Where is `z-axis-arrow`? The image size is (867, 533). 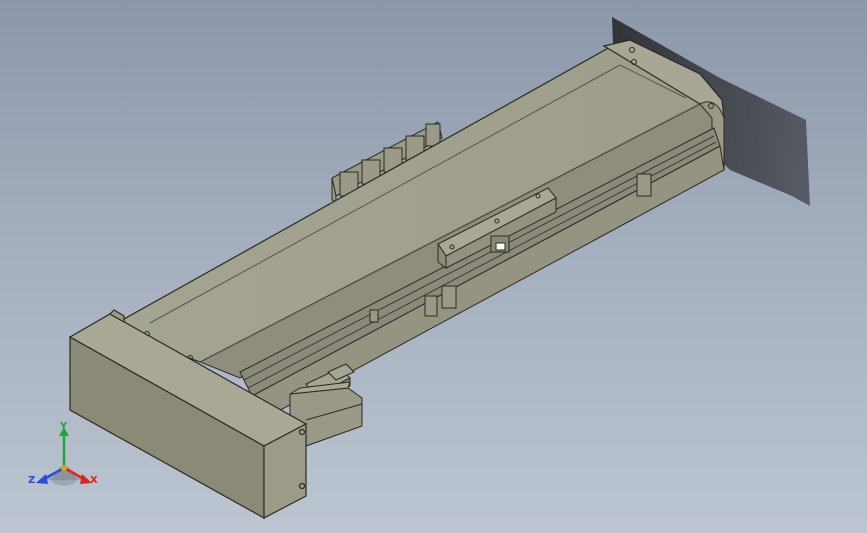 z-axis-arrow is located at coordinates (42, 479).